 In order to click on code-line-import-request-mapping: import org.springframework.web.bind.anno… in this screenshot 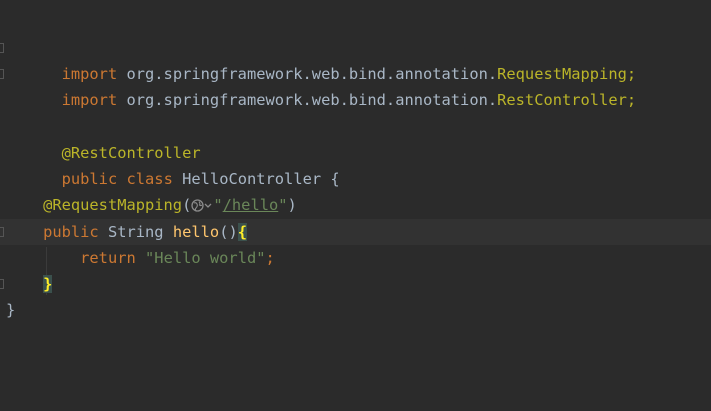, I will do `click(355, 59)`.